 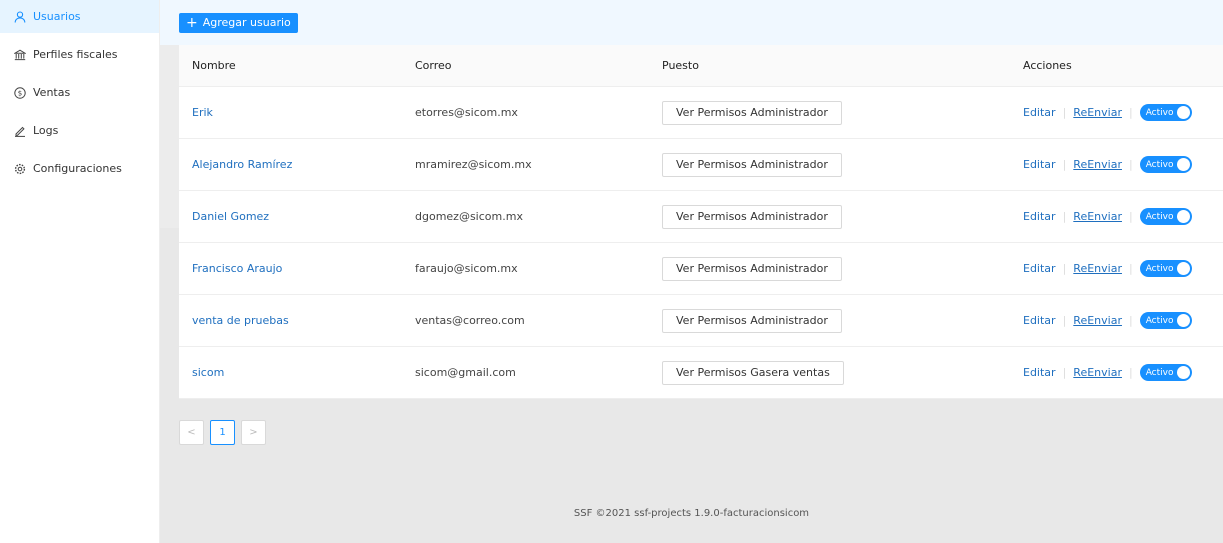 I want to click on add-user-button: + Agregar usuario, so click(x=238, y=22).